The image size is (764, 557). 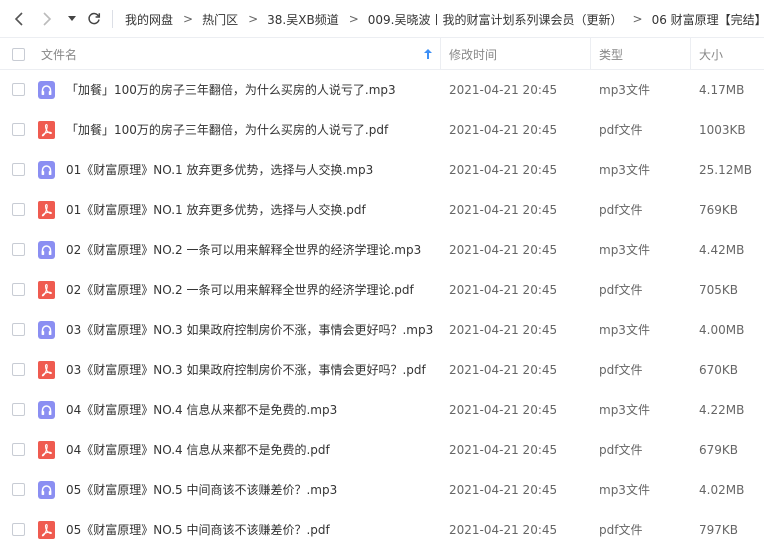 What do you see at coordinates (711, 54) in the screenshot?
I see `column-header-size: 大小` at bounding box center [711, 54].